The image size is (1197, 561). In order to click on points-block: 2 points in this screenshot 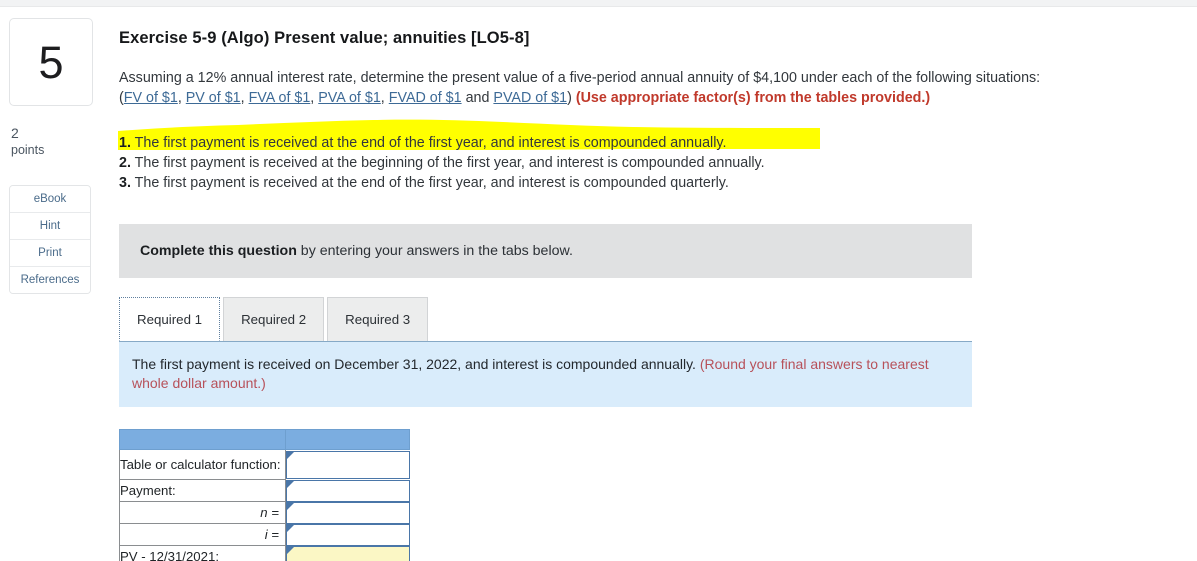, I will do `click(51, 141)`.